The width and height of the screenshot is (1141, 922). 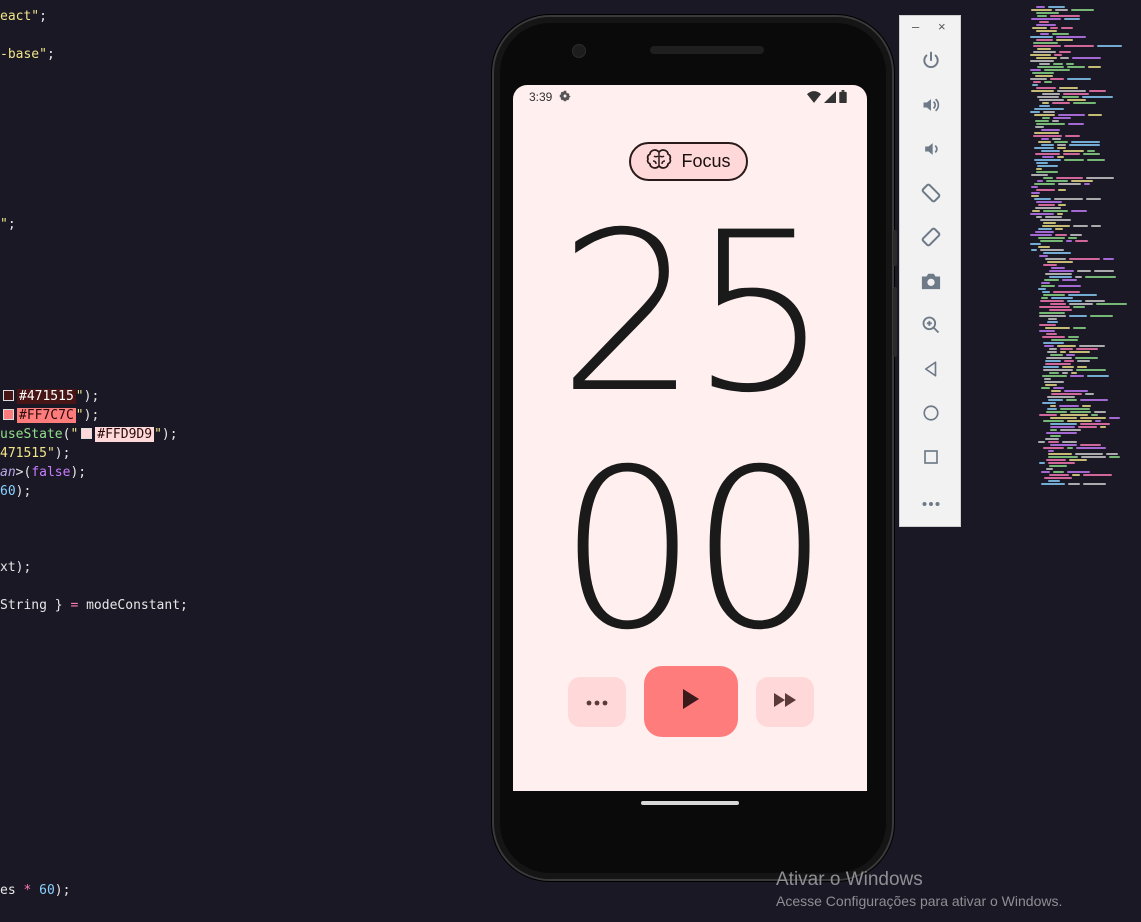 I want to click on mode-pill: Focus, so click(x=688, y=161).